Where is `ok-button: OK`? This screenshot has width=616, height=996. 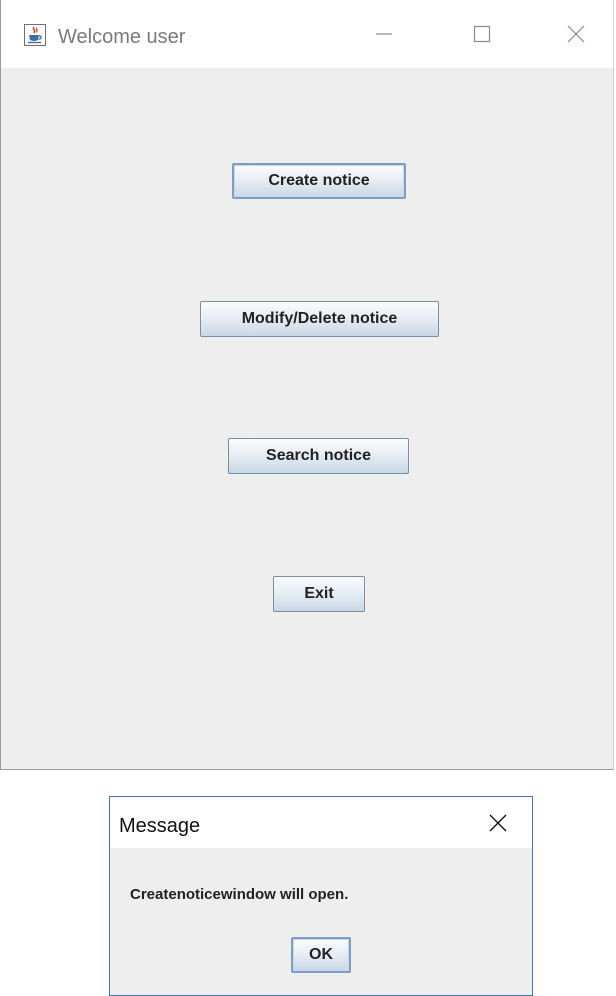 ok-button: OK is located at coordinates (321, 955).